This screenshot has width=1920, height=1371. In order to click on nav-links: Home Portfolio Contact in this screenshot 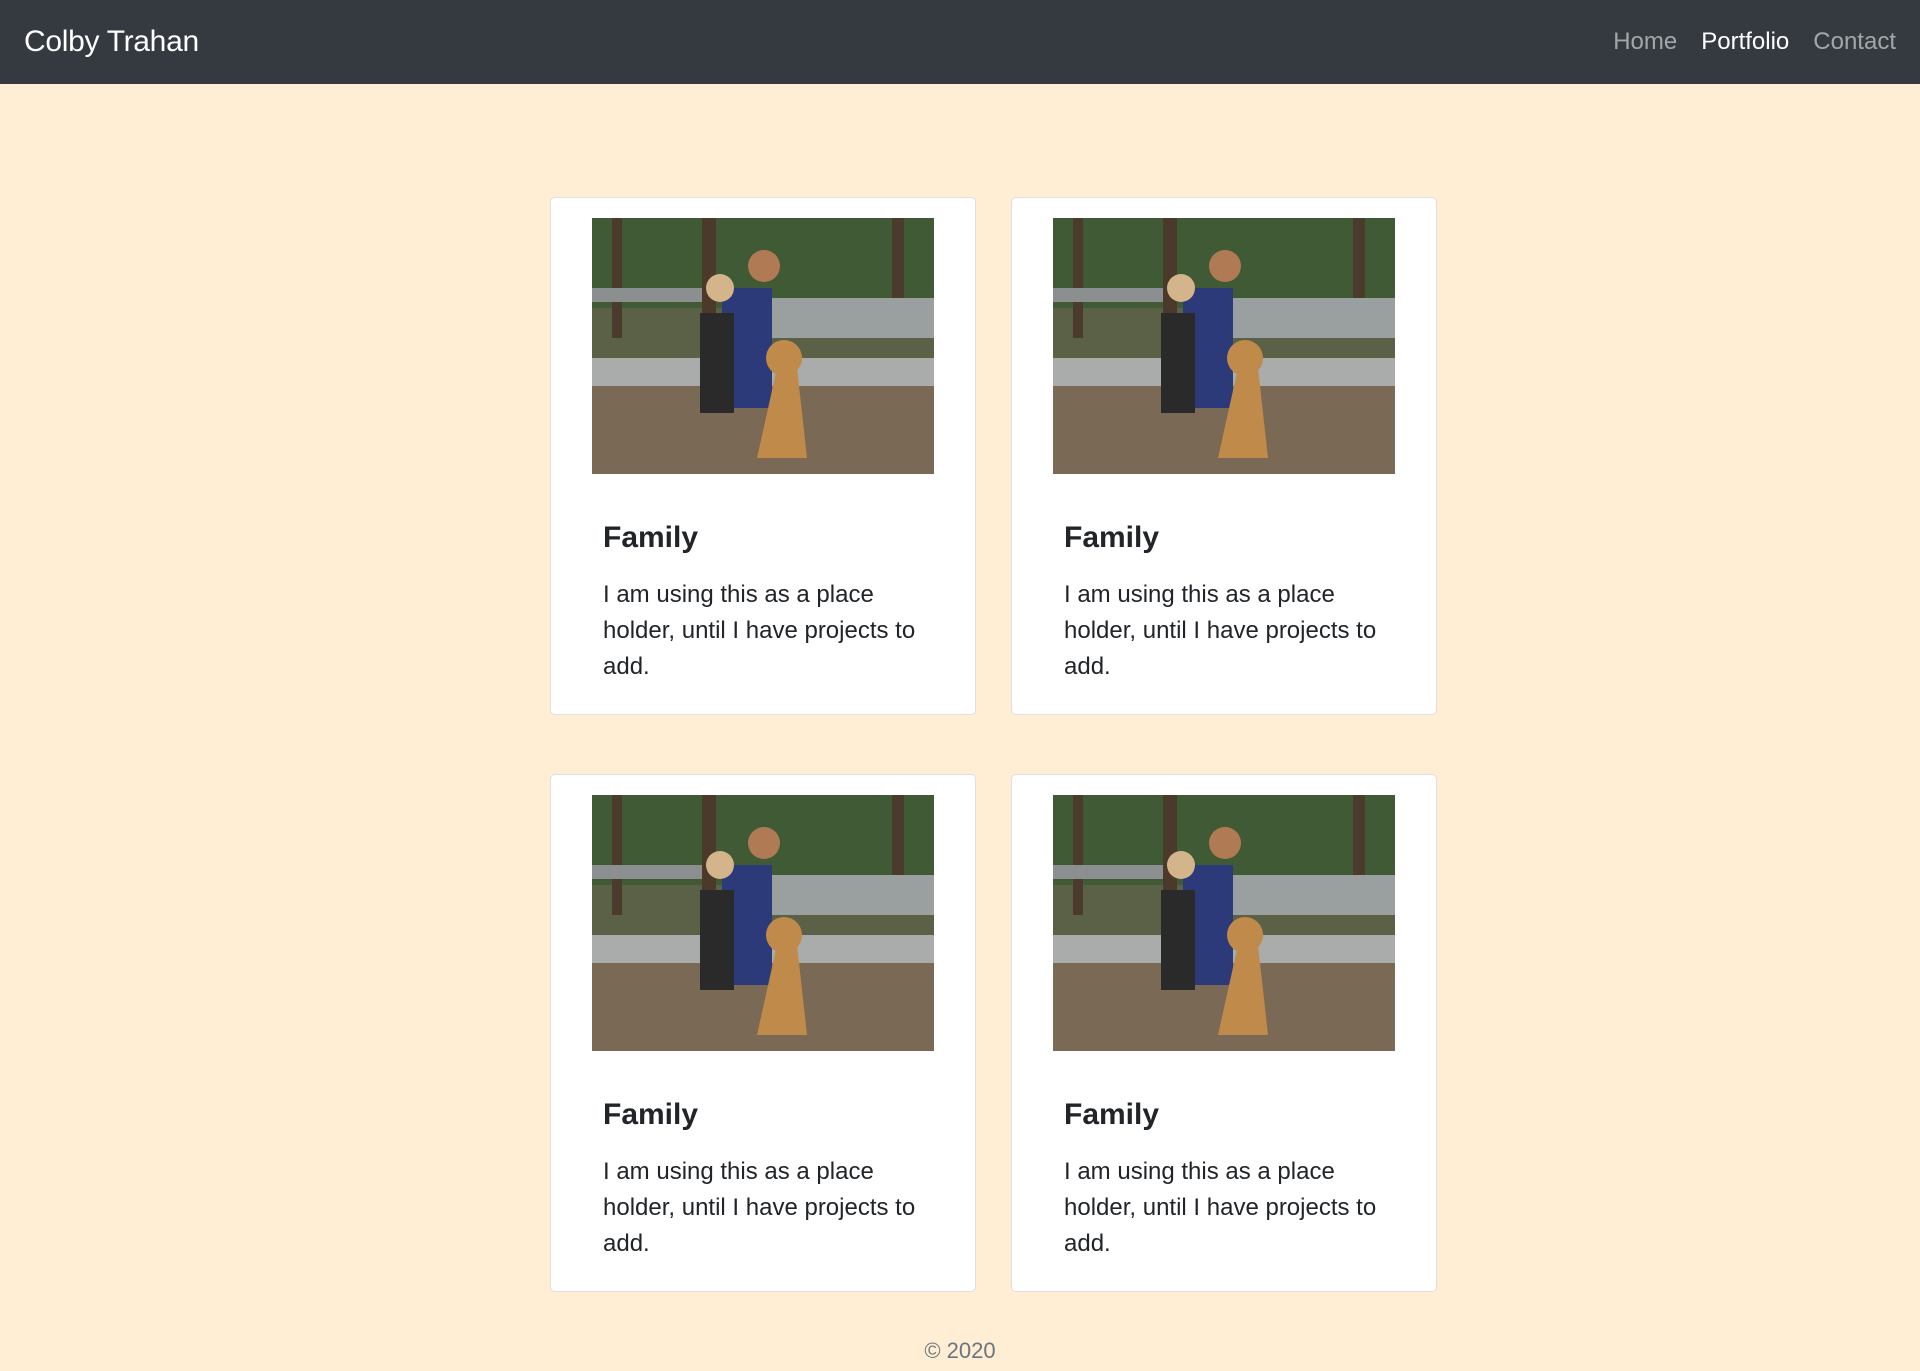, I will do `click(1748, 42)`.